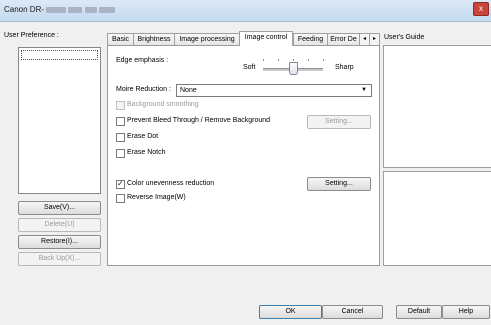 This screenshot has height=325, width=491. Describe the element at coordinates (171, 183) in the screenshot. I see `color-unevenness-label: Color unevenness reduction` at that location.